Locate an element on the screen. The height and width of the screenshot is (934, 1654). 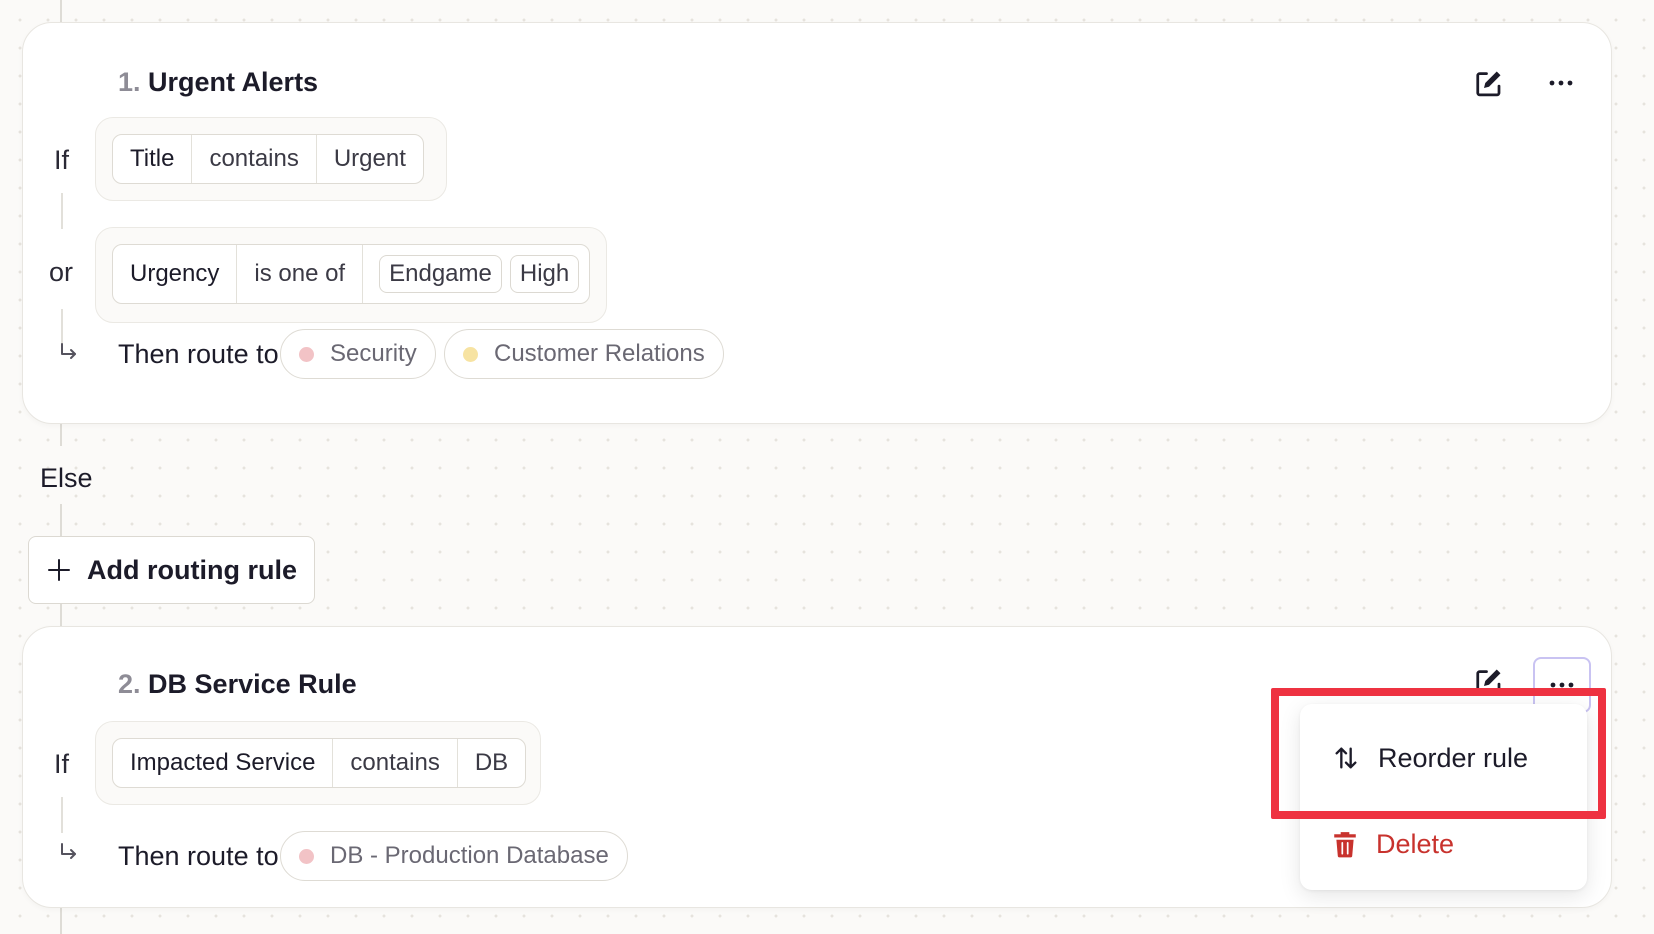
condition-value: DB is located at coordinates (491, 763).